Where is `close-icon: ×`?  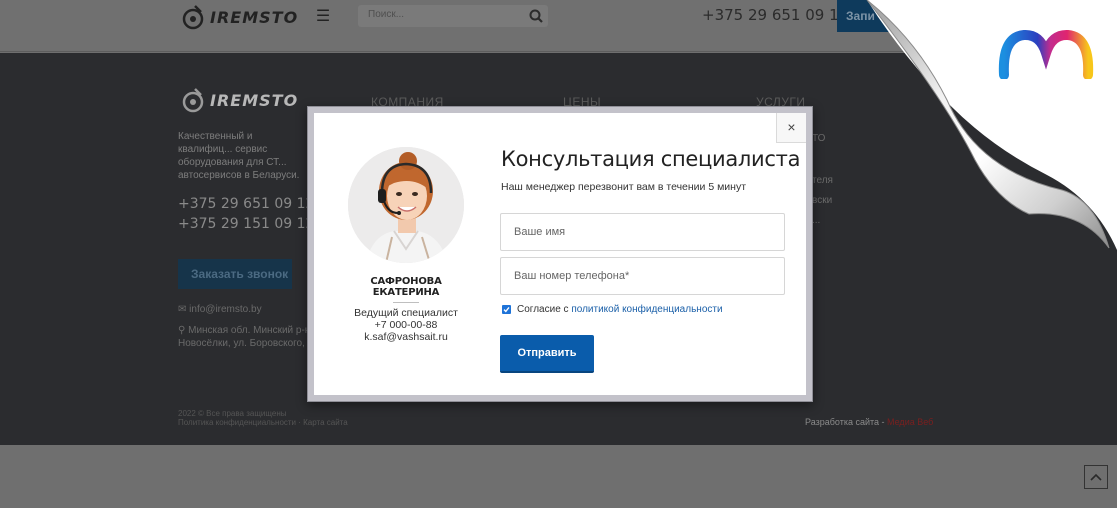 close-icon: × is located at coordinates (791, 128).